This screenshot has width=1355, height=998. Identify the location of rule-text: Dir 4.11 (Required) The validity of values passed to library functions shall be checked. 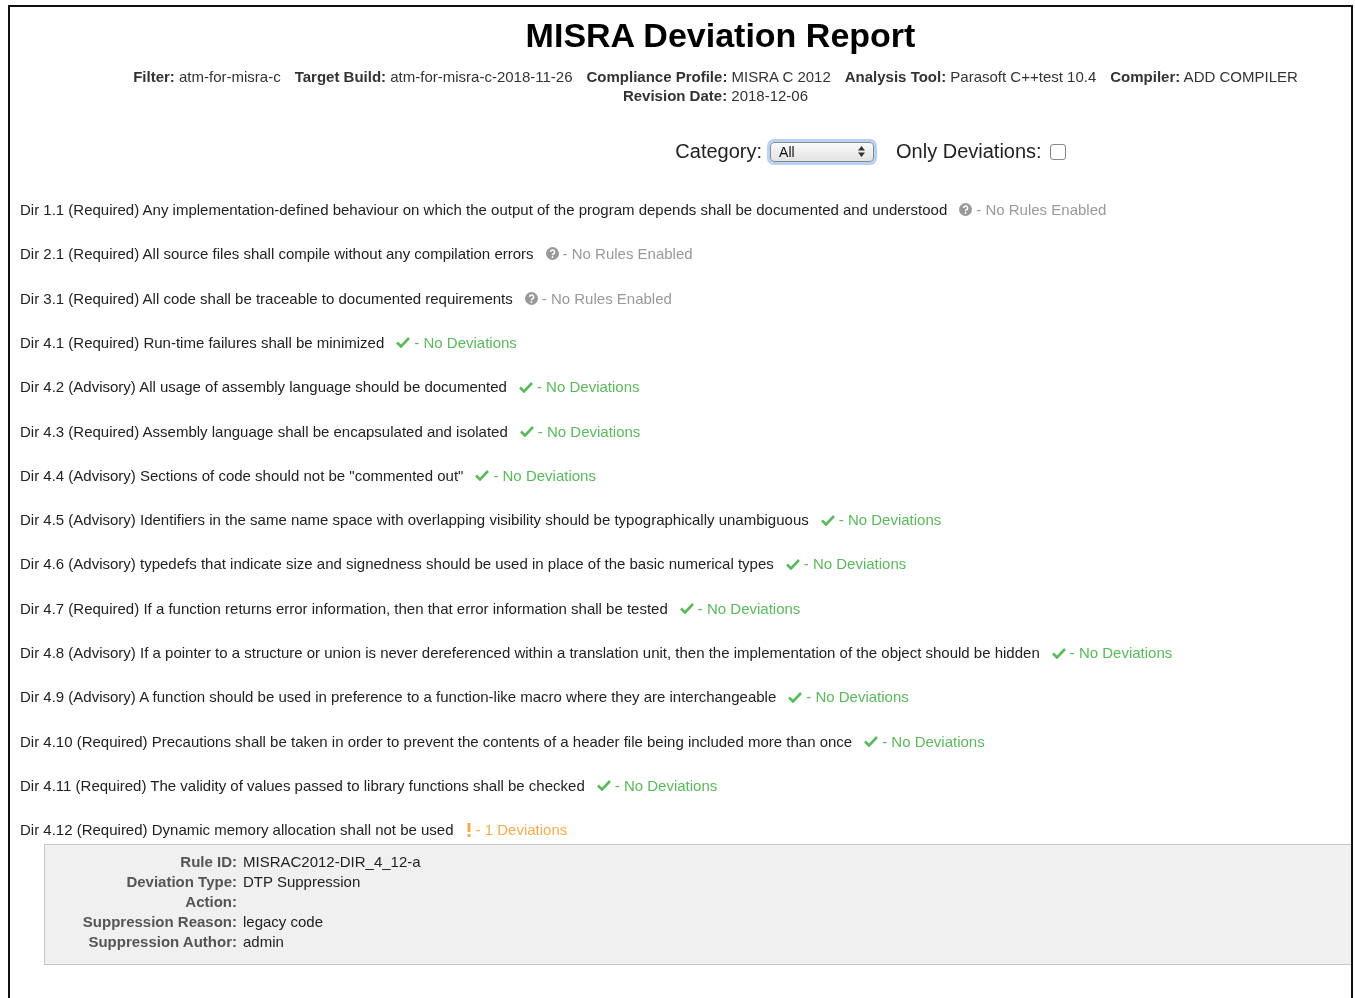
(302, 785).